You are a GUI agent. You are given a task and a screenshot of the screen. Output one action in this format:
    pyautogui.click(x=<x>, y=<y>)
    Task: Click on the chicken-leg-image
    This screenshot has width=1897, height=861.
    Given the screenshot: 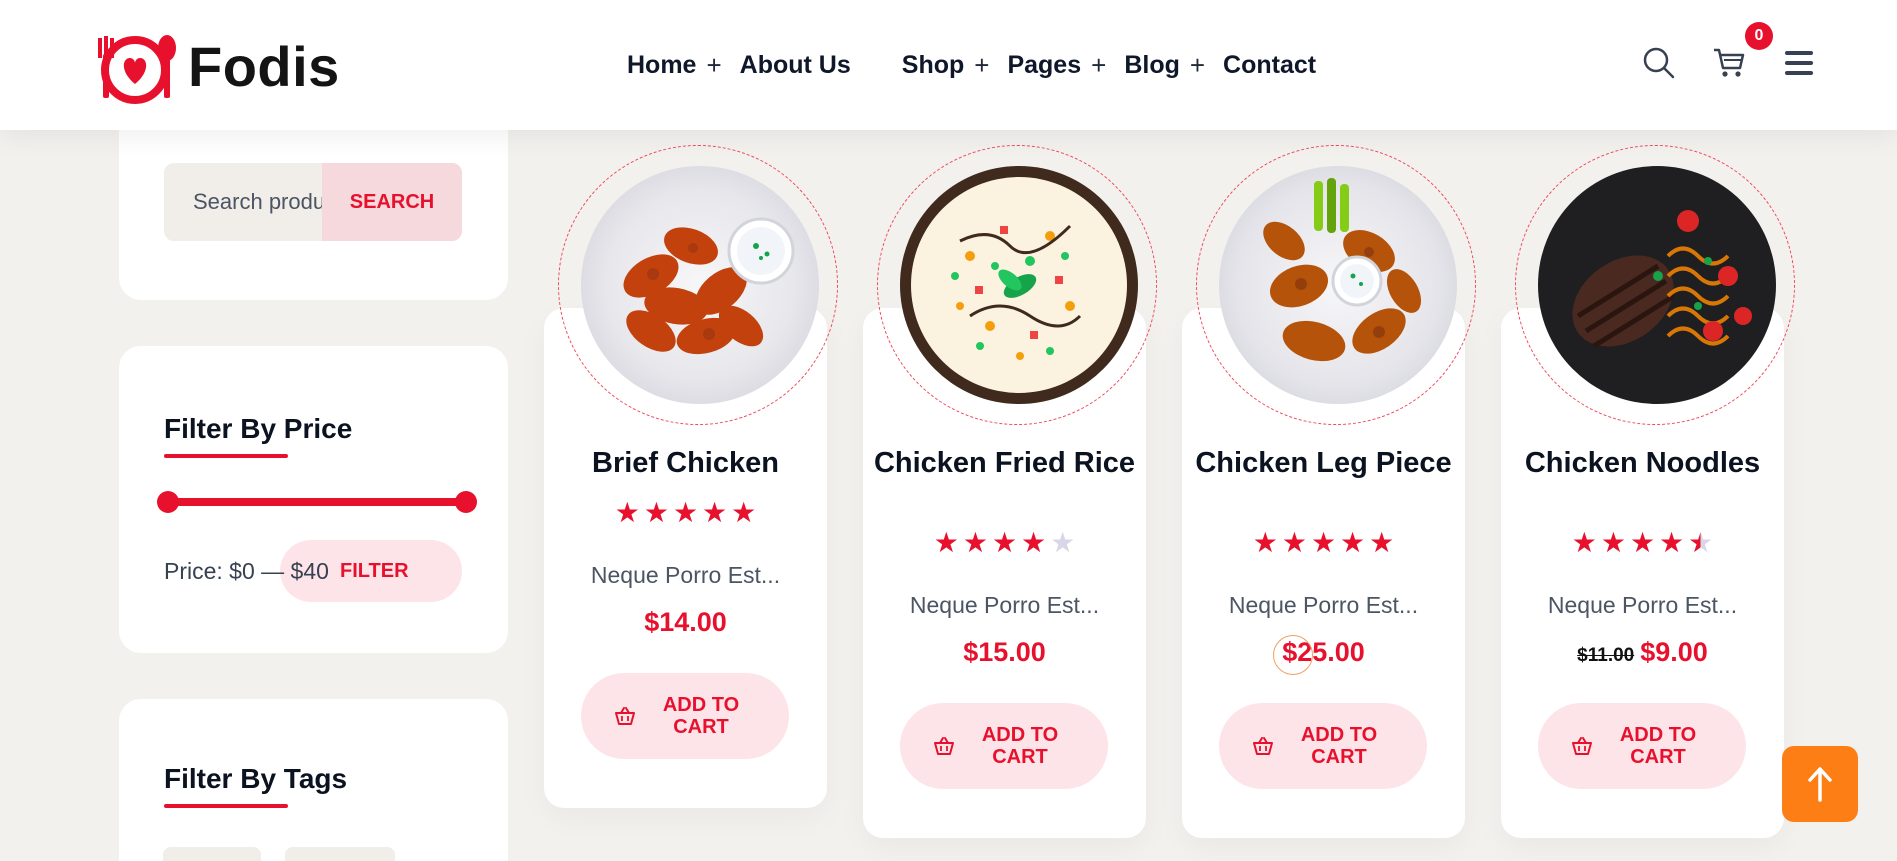 What is the action you would take?
    pyautogui.click(x=1342, y=270)
    